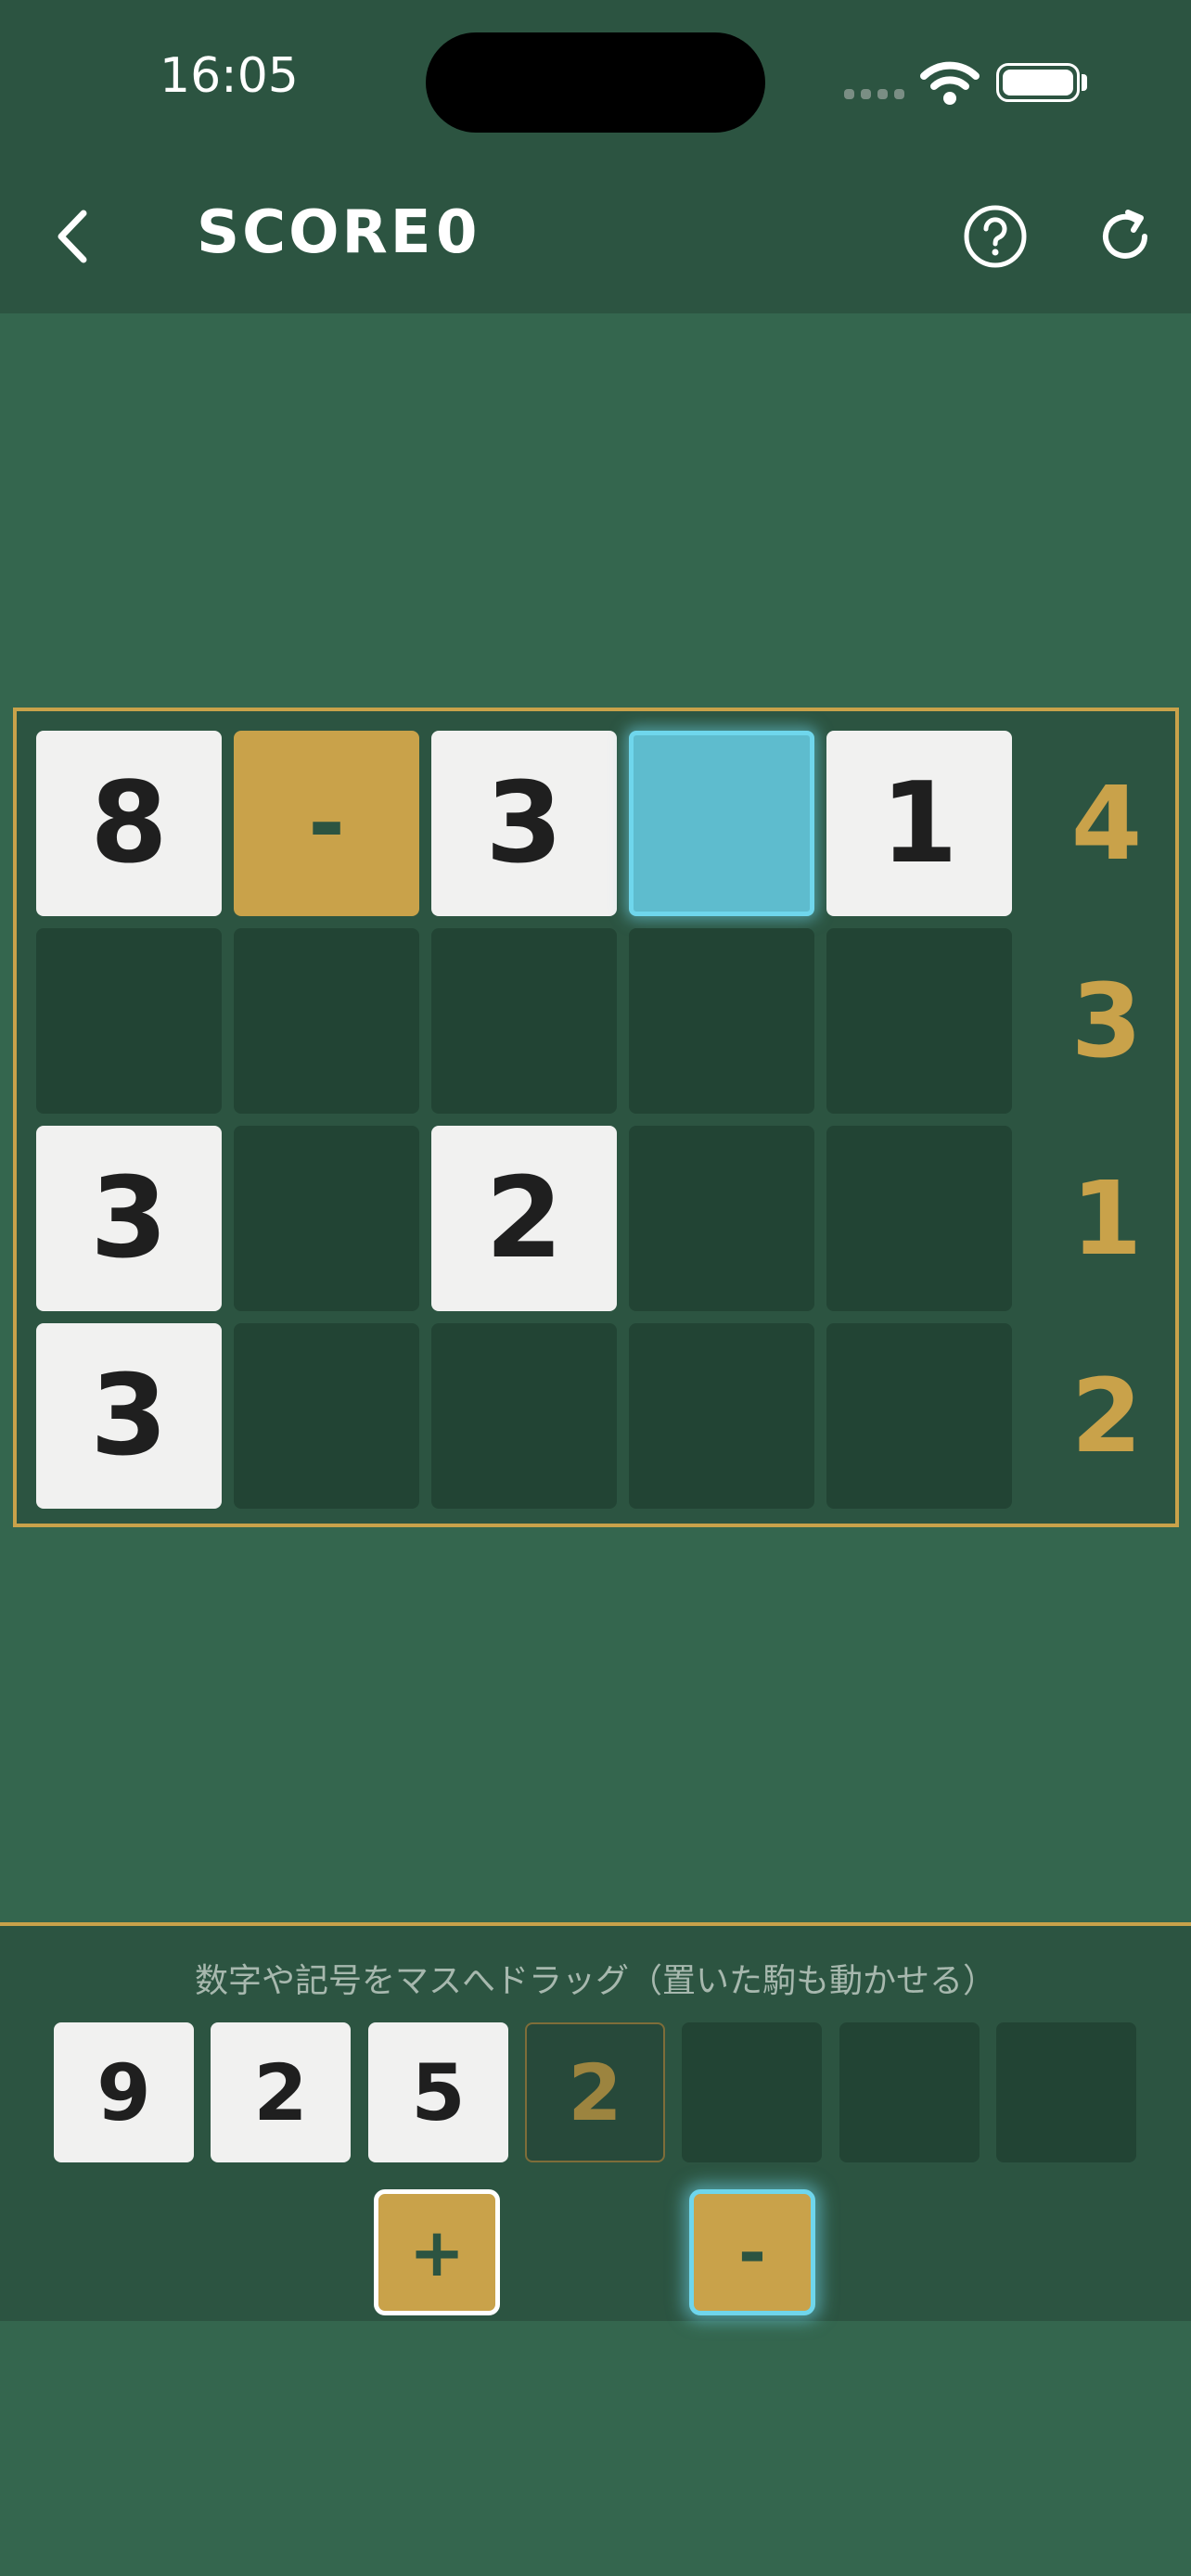 The height and width of the screenshot is (2576, 1191). I want to click on refresh-icon, so click(1125, 237).